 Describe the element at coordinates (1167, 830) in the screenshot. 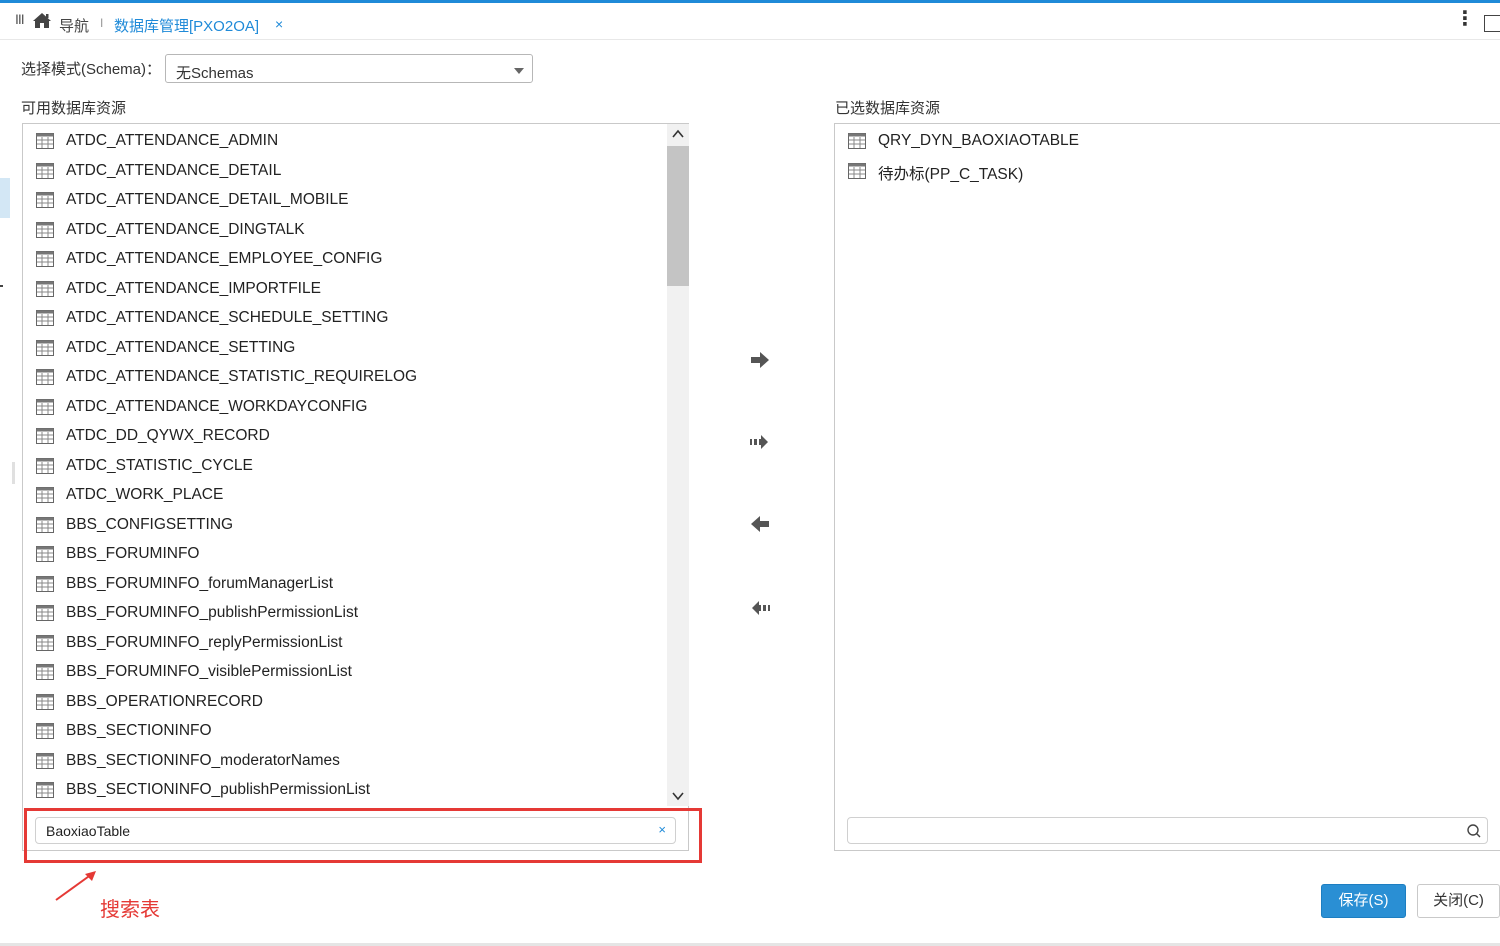

I see `selected-search-input` at that location.